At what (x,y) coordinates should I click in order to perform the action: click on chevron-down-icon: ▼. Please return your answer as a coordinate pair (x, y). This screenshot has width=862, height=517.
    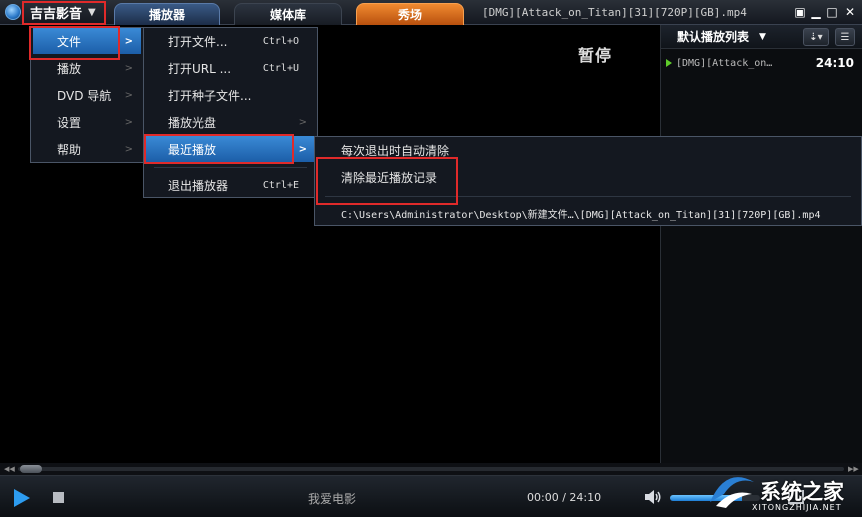
    Looking at the image, I should click on (762, 36).